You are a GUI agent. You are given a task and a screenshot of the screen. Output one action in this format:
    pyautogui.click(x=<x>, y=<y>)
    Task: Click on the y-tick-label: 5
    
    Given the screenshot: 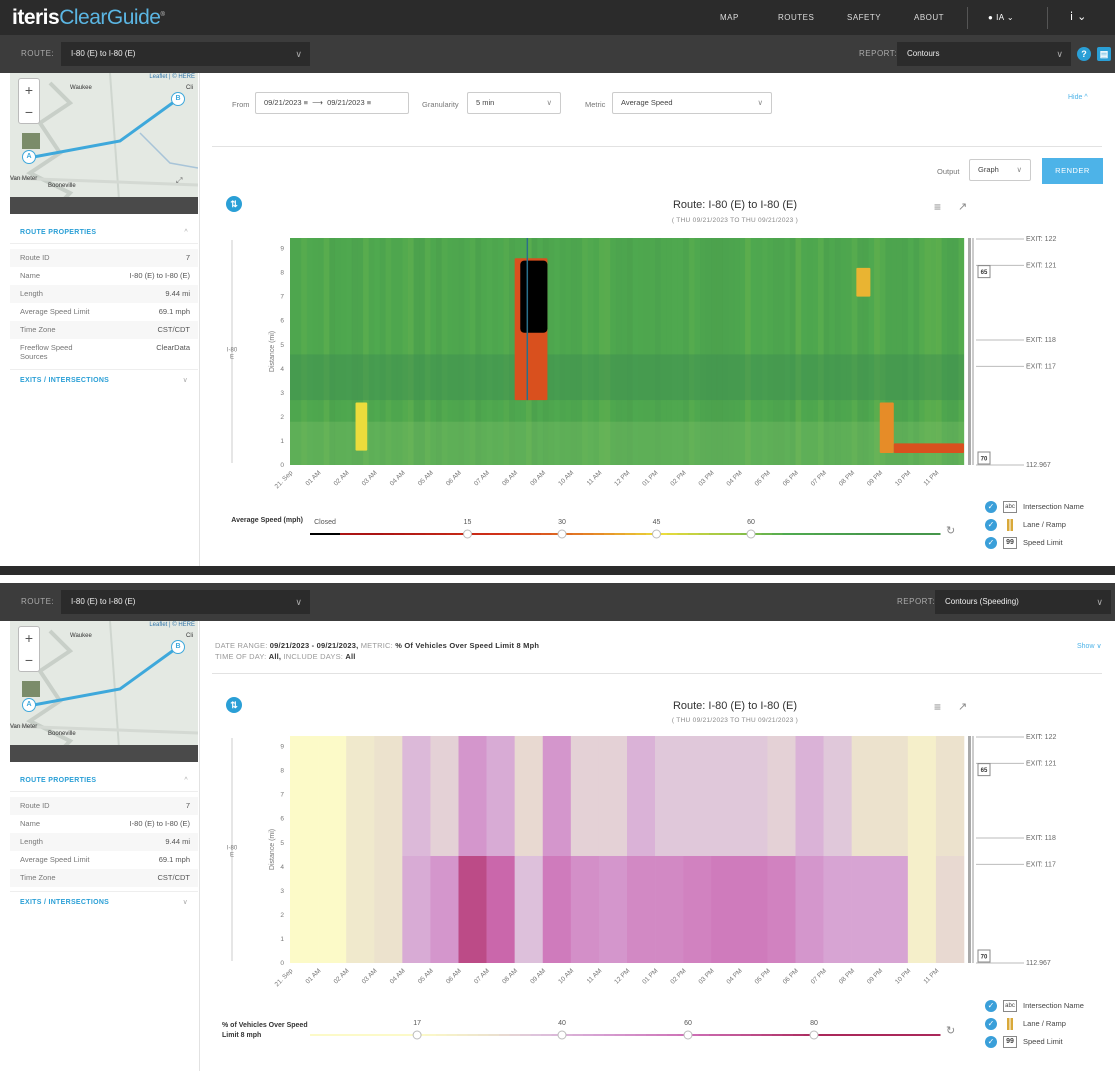 What is the action you would take?
    pyautogui.click(x=282, y=843)
    